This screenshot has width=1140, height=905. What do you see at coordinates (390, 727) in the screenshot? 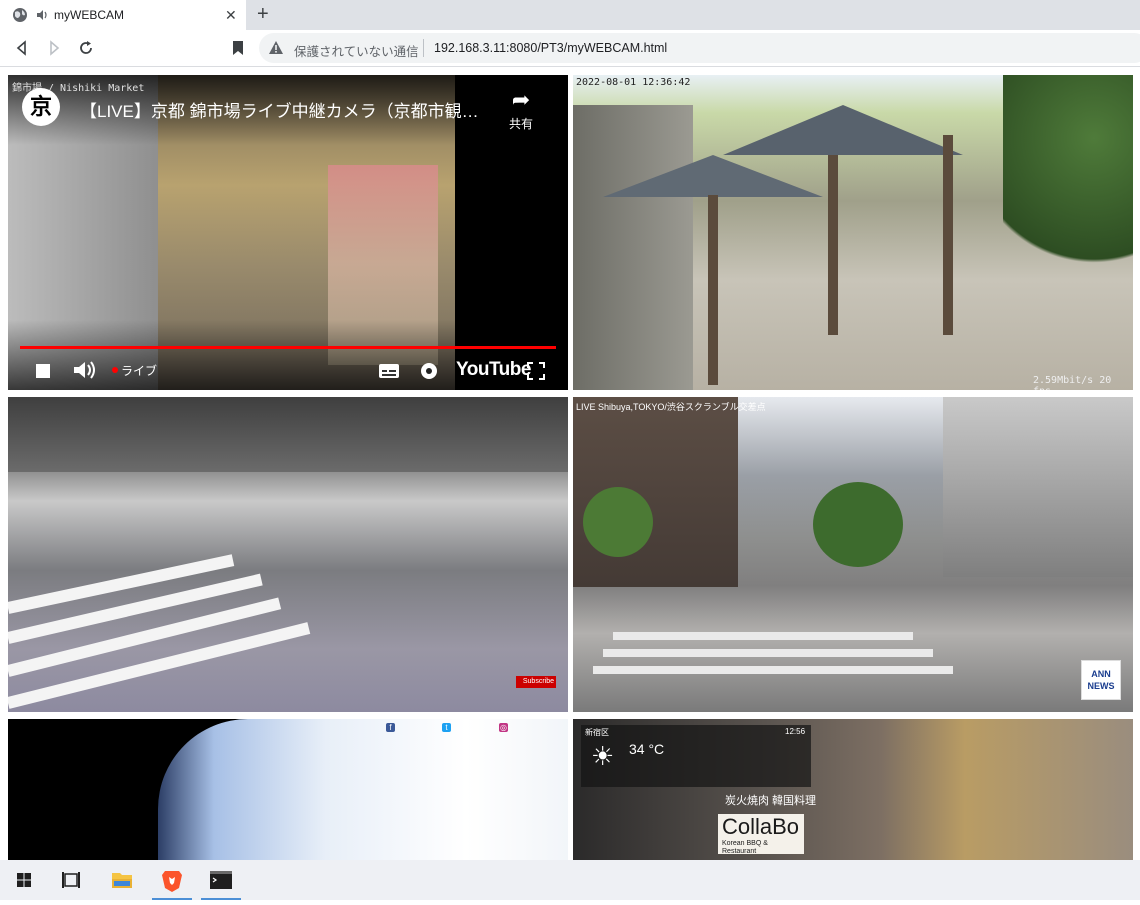
I see `facebook-icon: f` at bounding box center [390, 727].